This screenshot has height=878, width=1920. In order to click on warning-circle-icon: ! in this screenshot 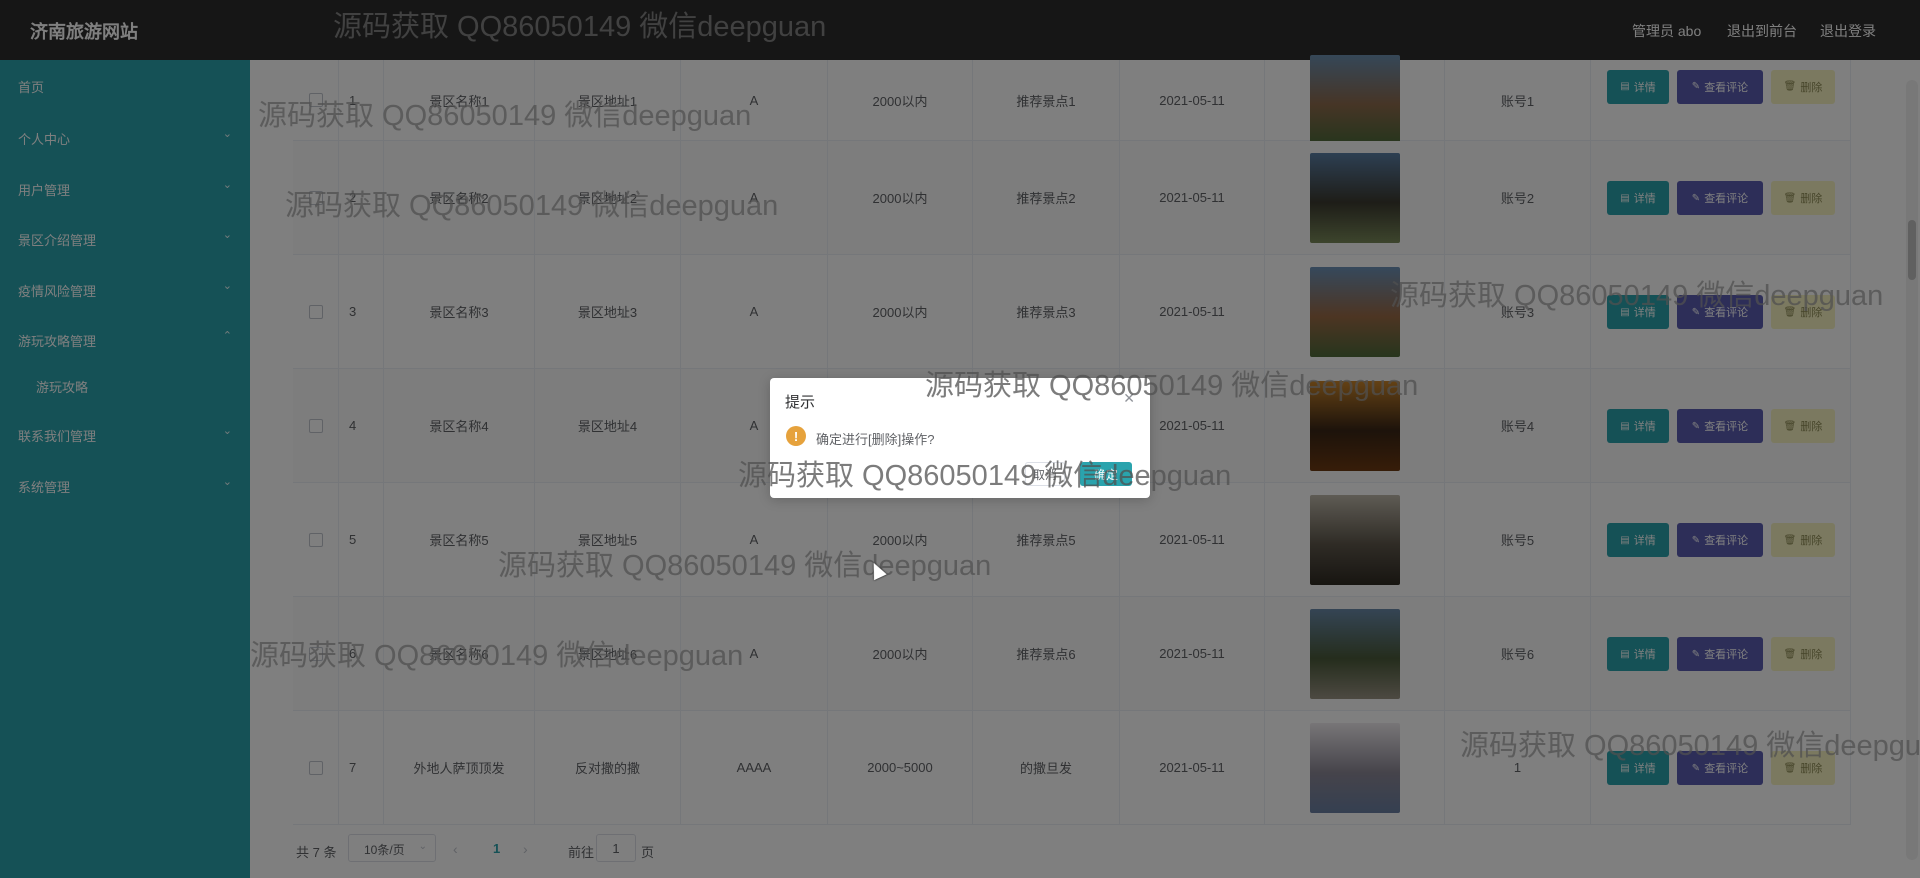, I will do `click(796, 436)`.